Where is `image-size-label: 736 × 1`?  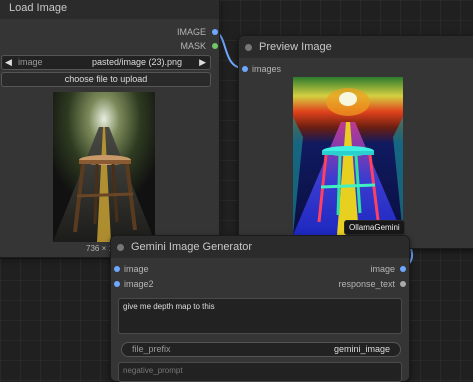
image-size-label: 736 × 1 is located at coordinates (99, 248).